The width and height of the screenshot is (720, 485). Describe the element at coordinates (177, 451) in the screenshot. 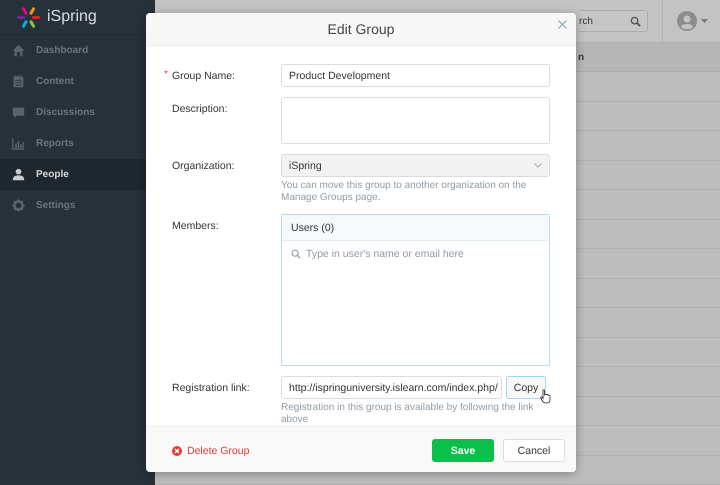

I see `delete-icon` at that location.